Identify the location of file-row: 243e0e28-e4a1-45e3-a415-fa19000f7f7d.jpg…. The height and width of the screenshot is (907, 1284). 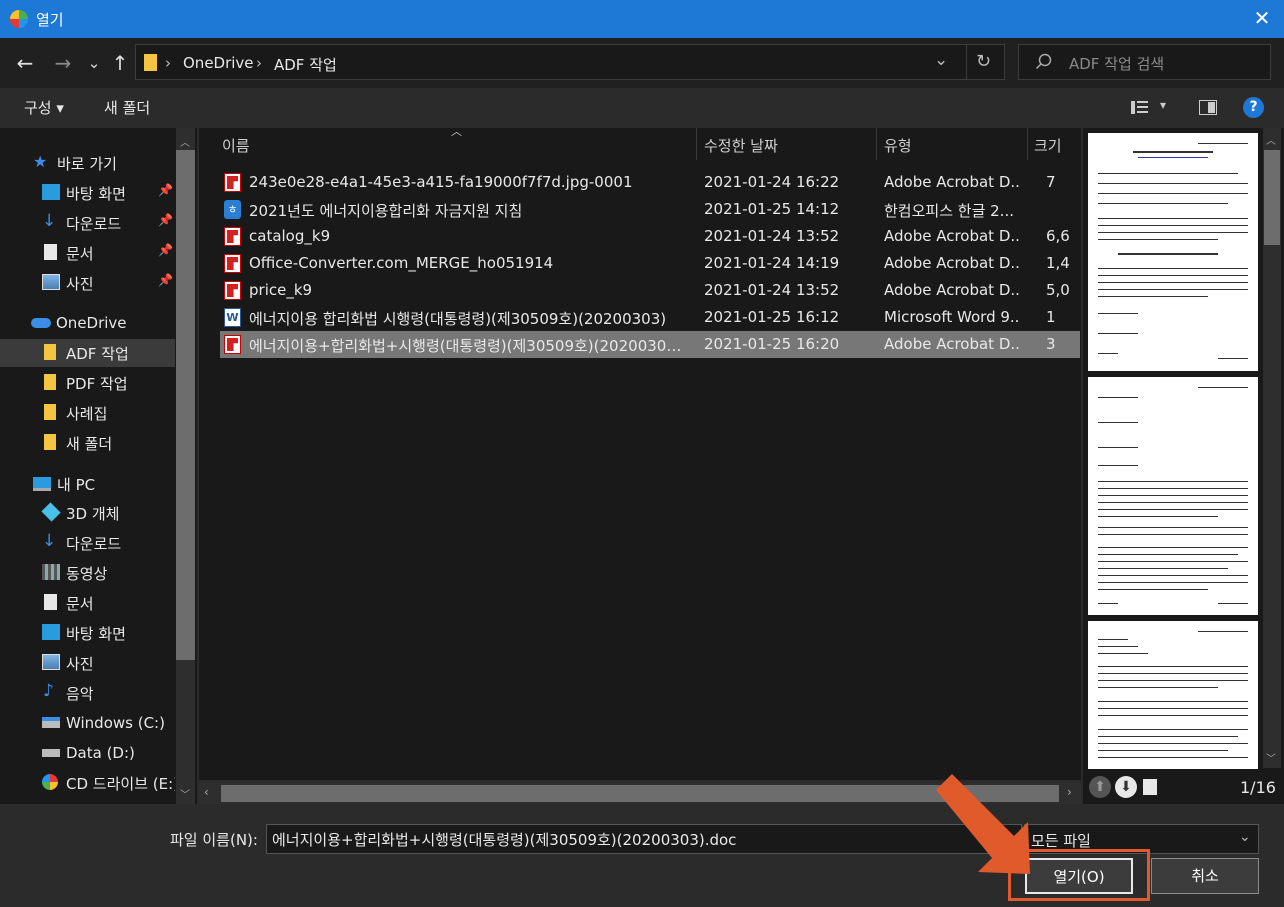
(650, 182).